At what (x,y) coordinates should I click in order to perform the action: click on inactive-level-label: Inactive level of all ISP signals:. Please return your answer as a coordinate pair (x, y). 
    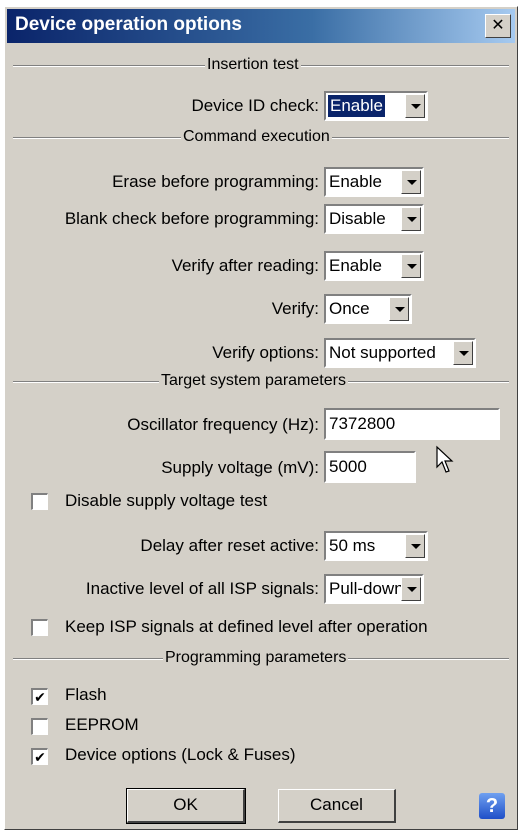
    Looking at the image, I should click on (202, 588).